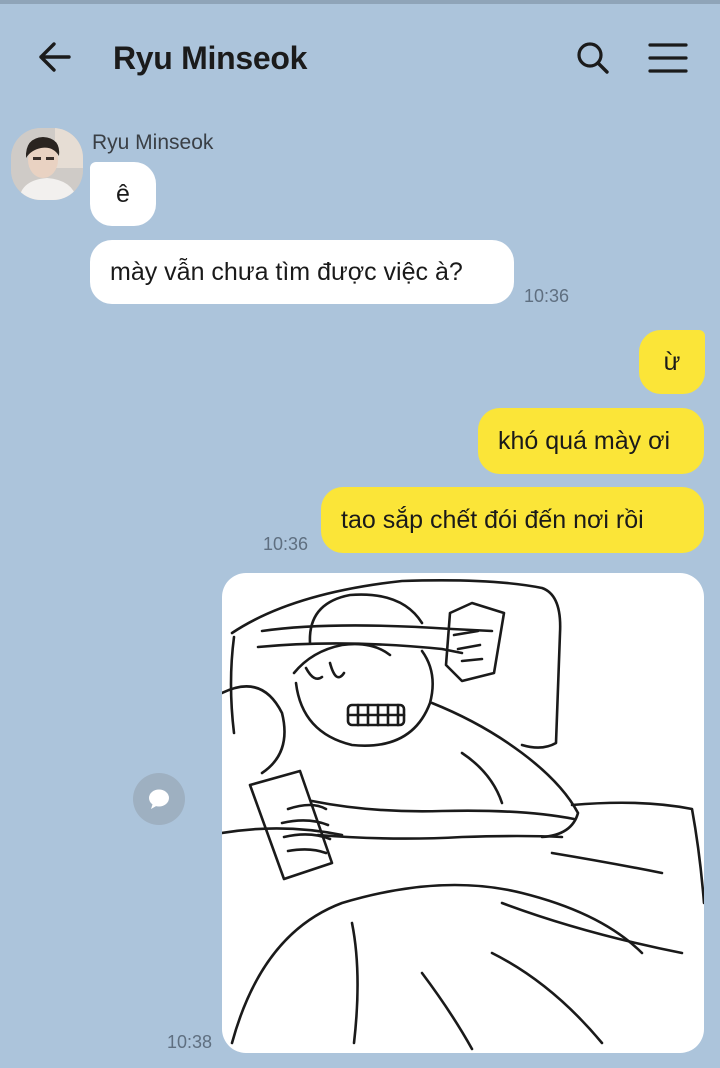  I want to click on message-text: mày vẫn chưa tìm được việc à?, so click(286, 271).